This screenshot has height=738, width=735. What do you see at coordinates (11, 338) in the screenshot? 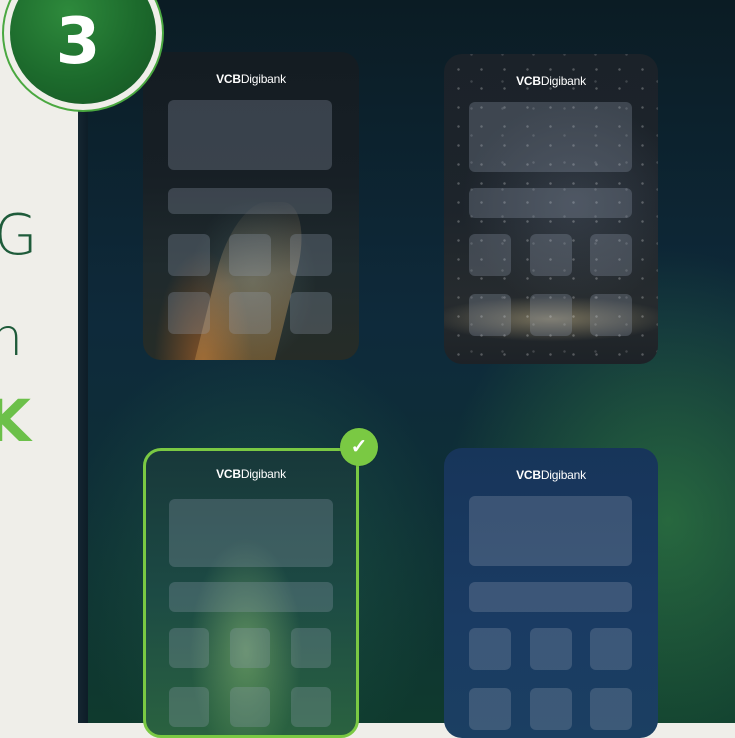
I see `cropped-headline-char-2: n` at bounding box center [11, 338].